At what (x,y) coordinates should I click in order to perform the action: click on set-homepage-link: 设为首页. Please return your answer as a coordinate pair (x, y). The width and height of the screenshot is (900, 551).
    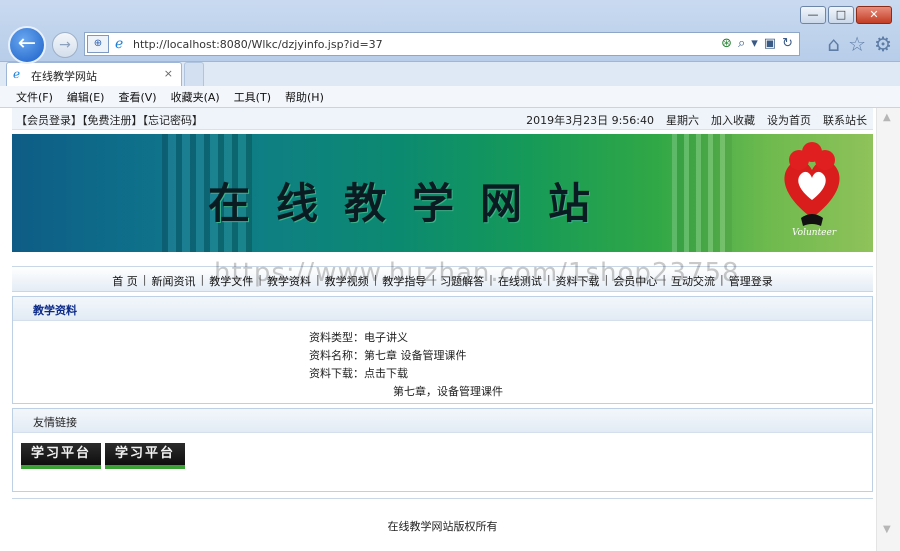
    Looking at the image, I should click on (789, 120).